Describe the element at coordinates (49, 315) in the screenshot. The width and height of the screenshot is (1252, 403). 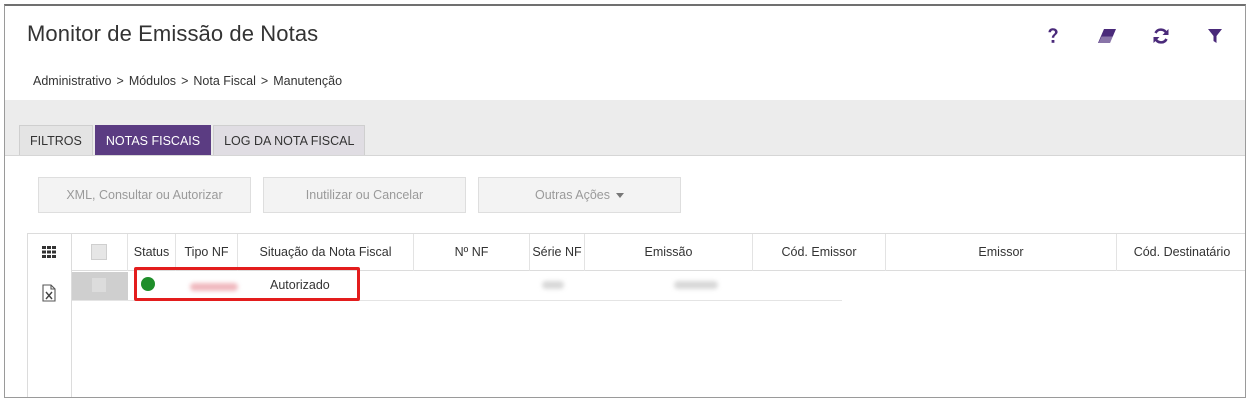
I see `grid-side-toolbar` at that location.